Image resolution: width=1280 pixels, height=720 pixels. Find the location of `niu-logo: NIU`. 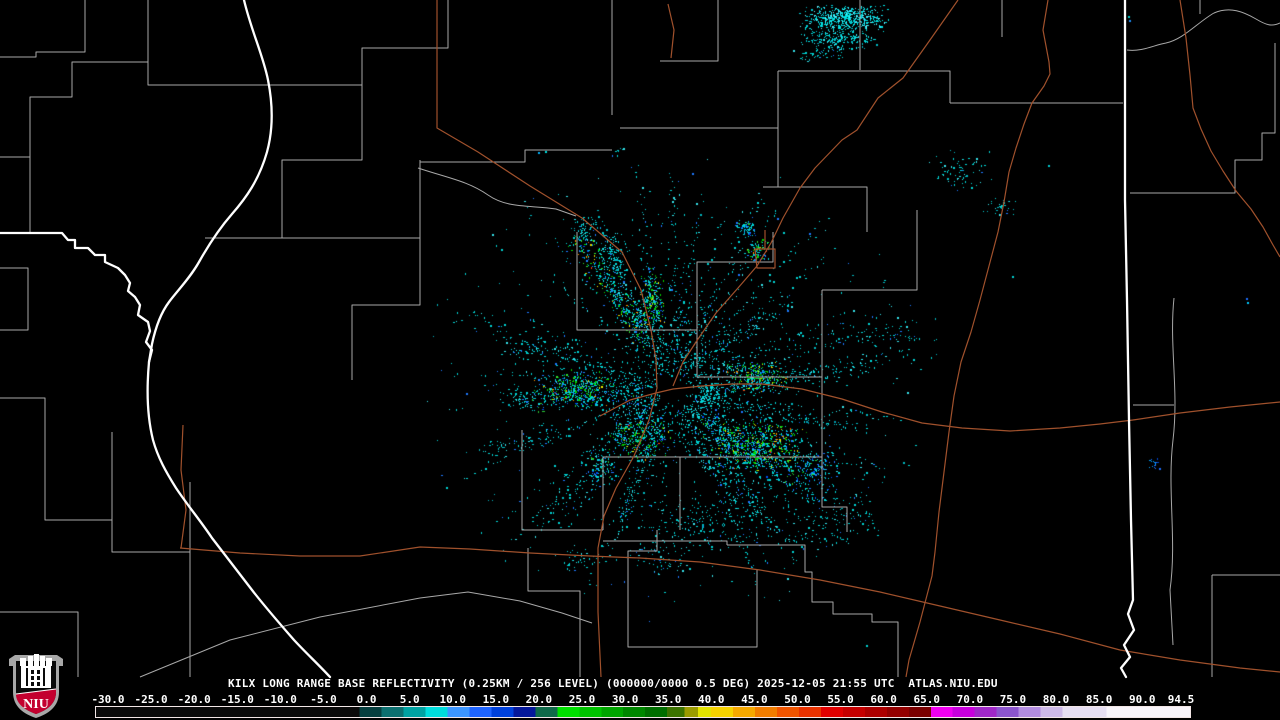

niu-logo: NIU is located at coordinates (36, 686).